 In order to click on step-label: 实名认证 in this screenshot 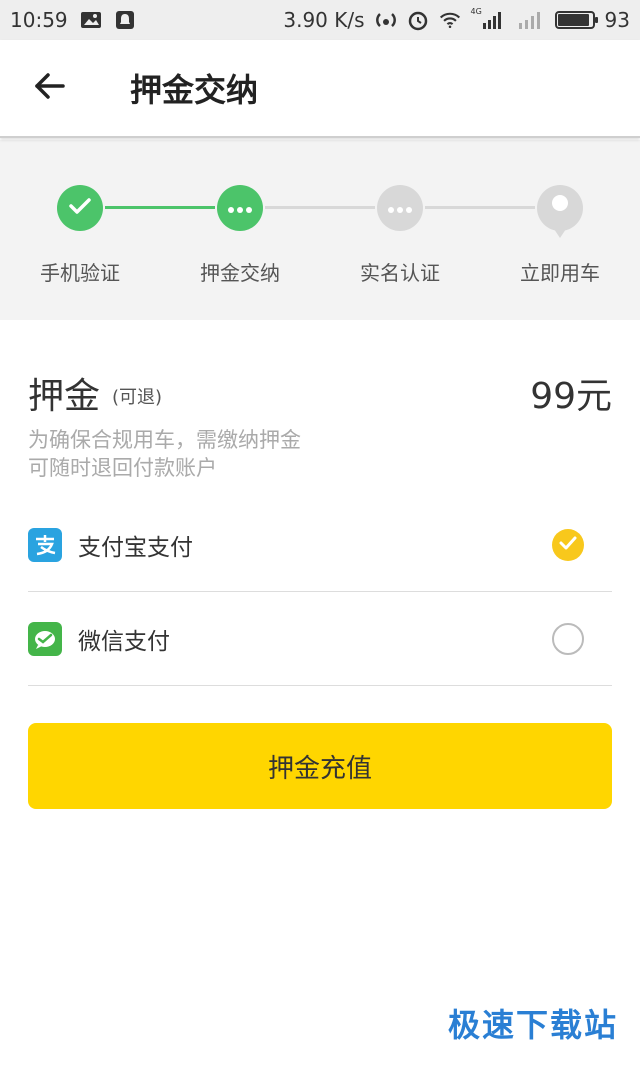, I will do `click(400, 273)`.